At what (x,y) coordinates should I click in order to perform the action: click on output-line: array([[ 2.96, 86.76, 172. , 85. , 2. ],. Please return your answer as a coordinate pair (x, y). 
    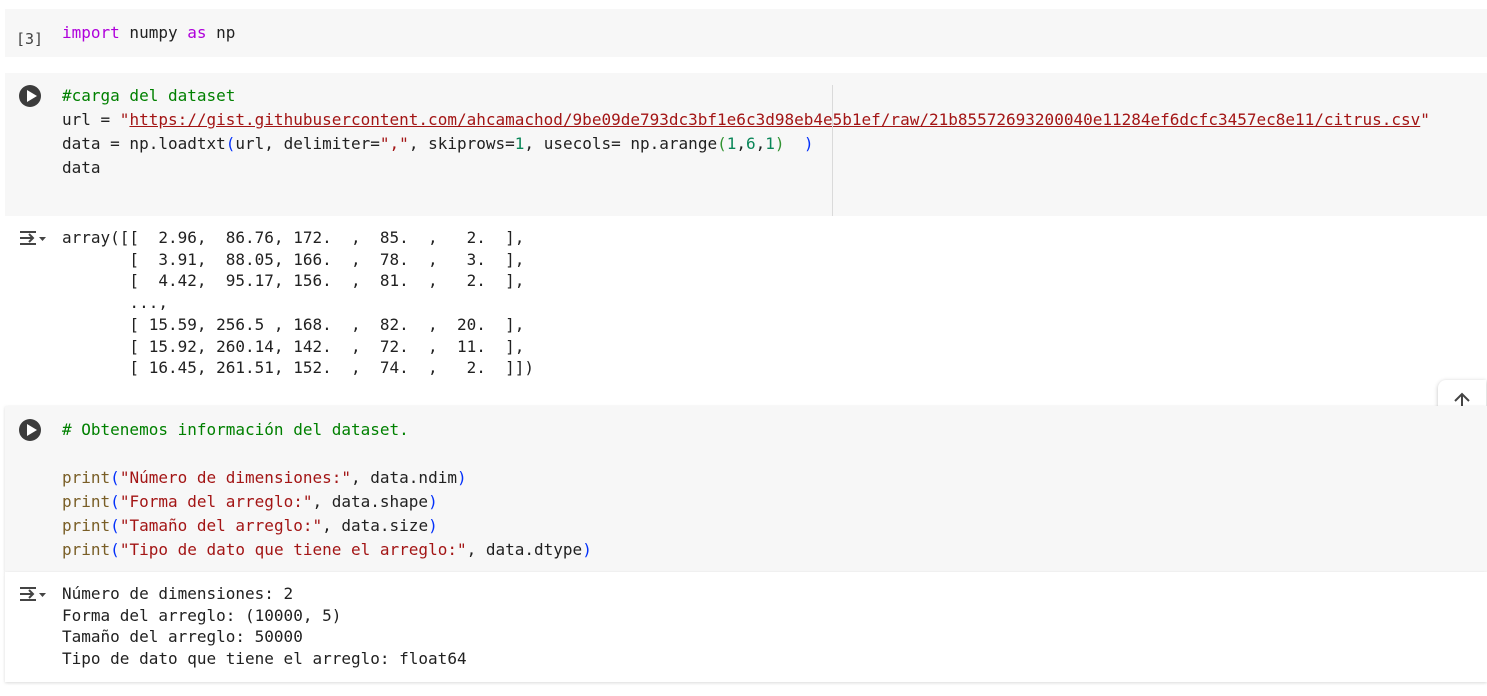
    Looking at the image, I should click on (293, 237).